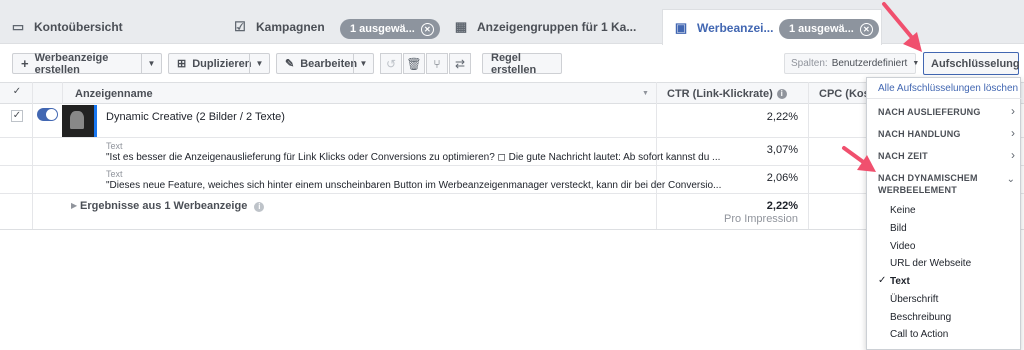  What do you see at coordinates (79, 121) in the screenshot?
I see `ad-thumbnail` at bounding box center [79, 121].